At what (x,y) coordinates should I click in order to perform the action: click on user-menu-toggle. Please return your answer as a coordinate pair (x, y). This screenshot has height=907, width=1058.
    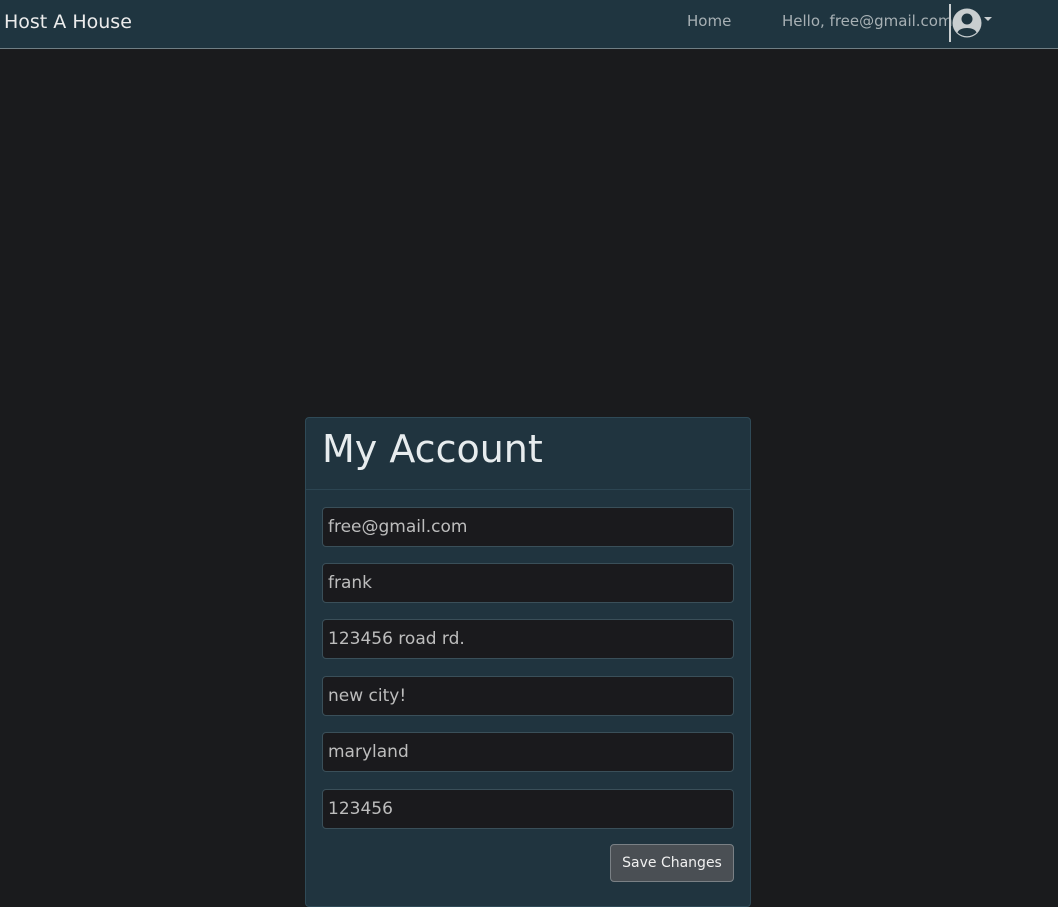
    Looking at the image, I should click on (973, 23).